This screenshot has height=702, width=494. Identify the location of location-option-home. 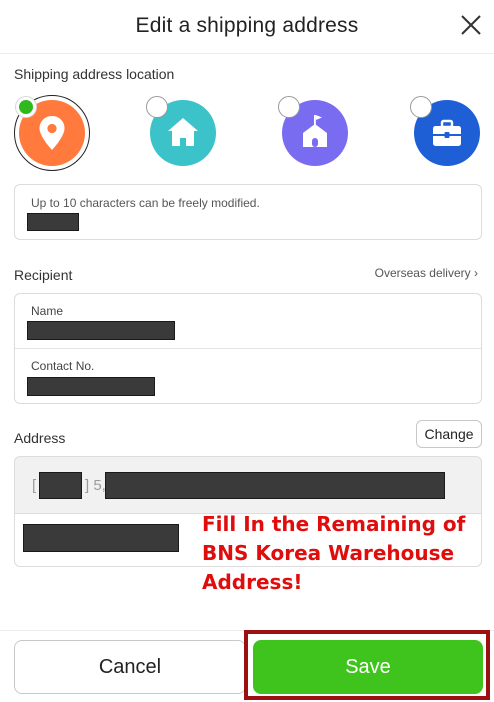
(181, 131).